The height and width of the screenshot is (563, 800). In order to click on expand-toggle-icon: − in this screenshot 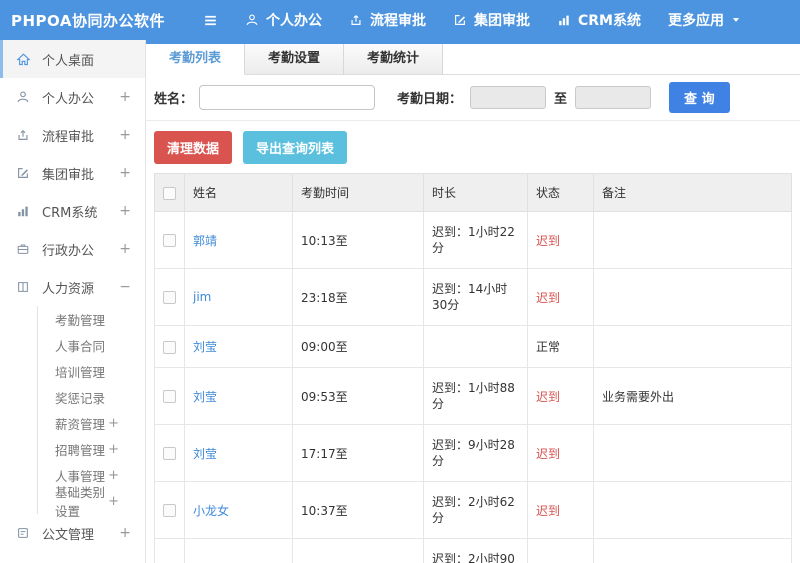, I will do `click(125, 287)`.